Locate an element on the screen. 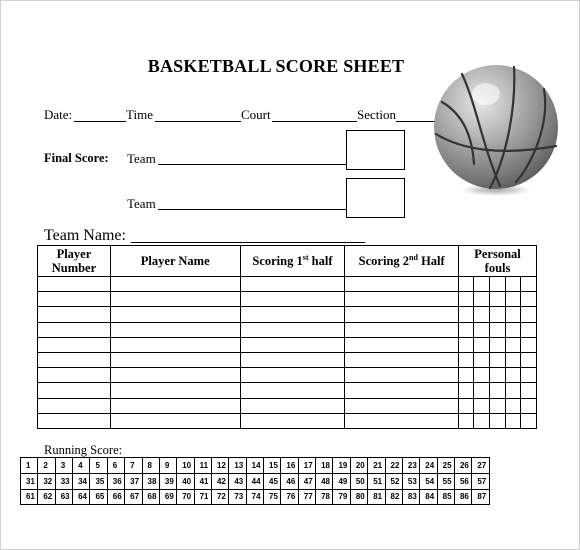 The width and height of the screenshot is (580, 550). running-score-cell: 12 is located at coordinates (220, 465).